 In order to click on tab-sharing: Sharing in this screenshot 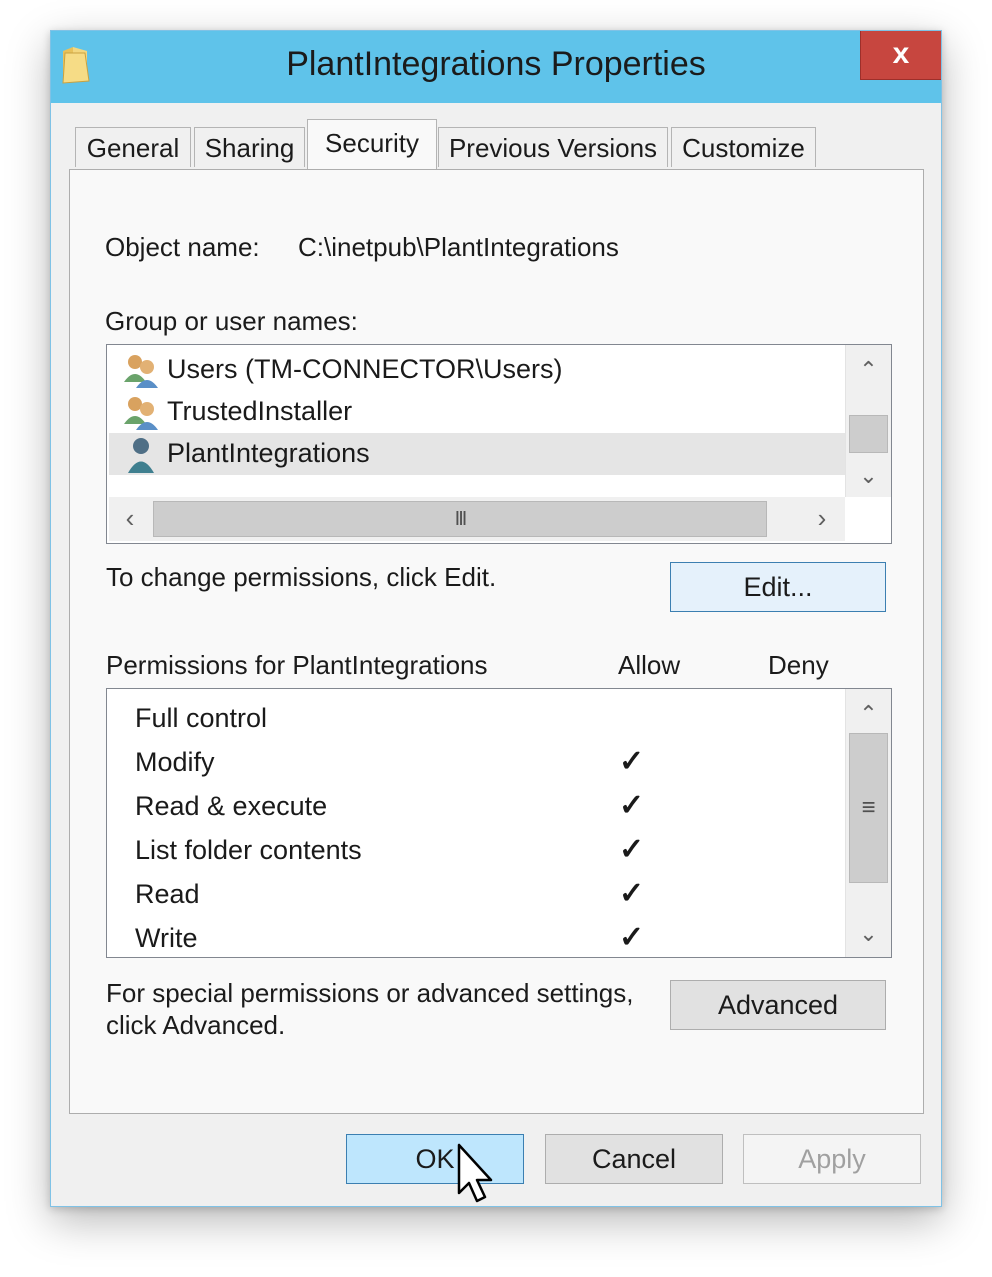, I will do `click(249, 147)`.